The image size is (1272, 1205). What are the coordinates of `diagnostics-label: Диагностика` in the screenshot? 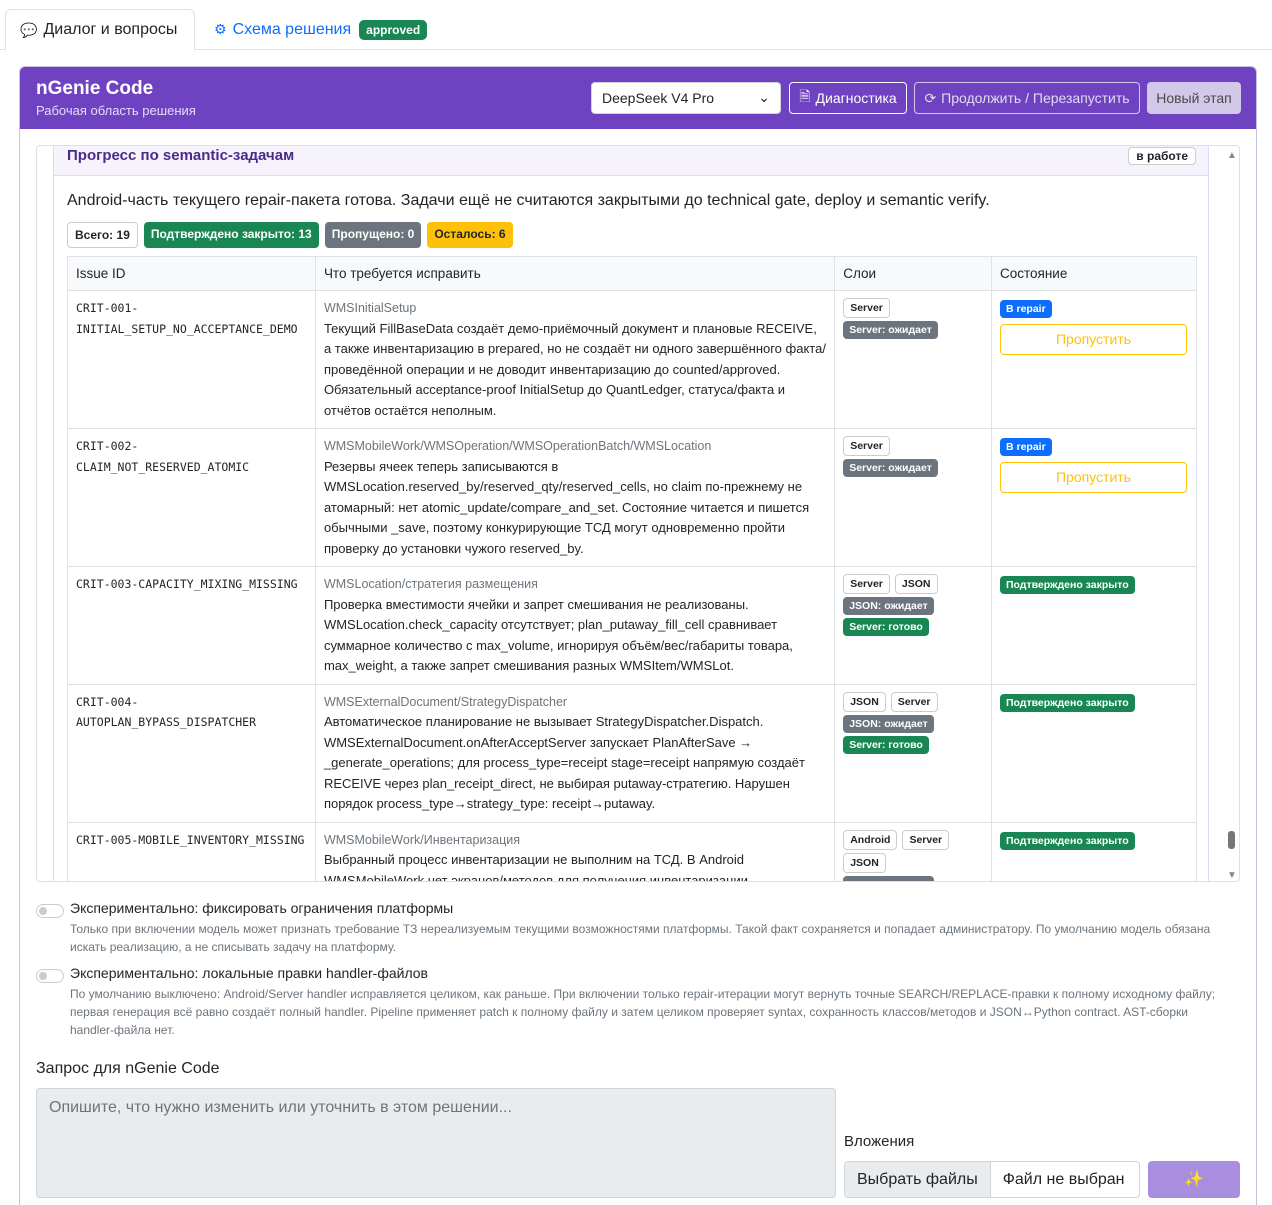 It's located at (856, 98).